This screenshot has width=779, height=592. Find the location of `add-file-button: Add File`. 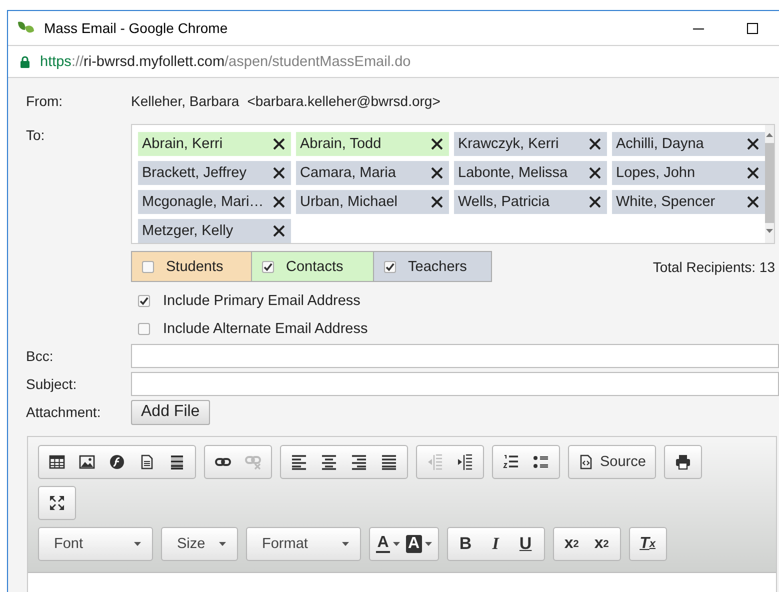

add-file-button: Add File is located at coordinates (170, 412).